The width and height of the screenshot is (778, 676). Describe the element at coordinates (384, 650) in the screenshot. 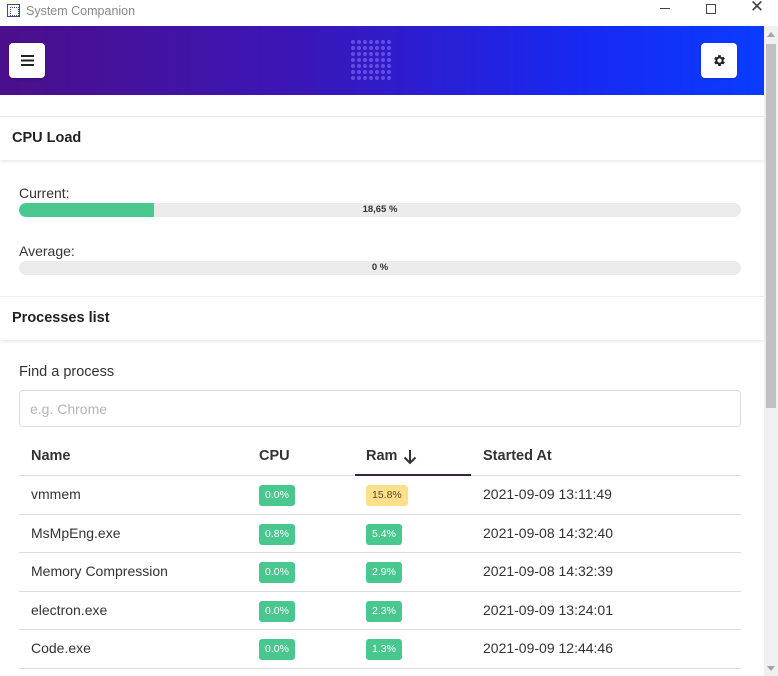

I see `ram-usage-tag: 1.3%` at that location.